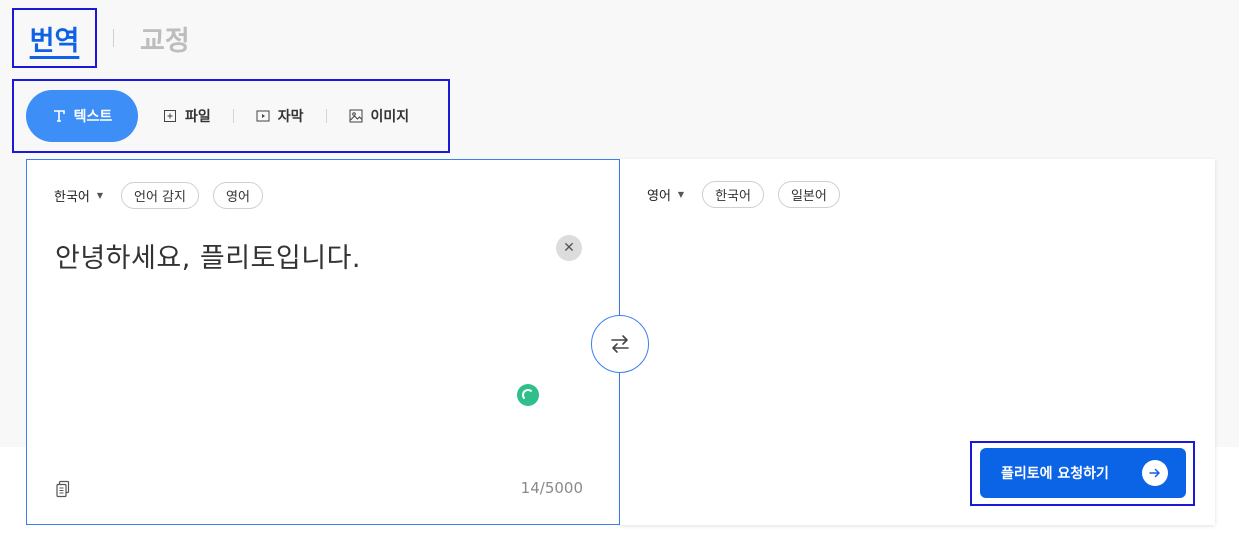  Describe the element at coordinates (1155, 473) in the screenshot. I see `arrow-right-icon` at that location.